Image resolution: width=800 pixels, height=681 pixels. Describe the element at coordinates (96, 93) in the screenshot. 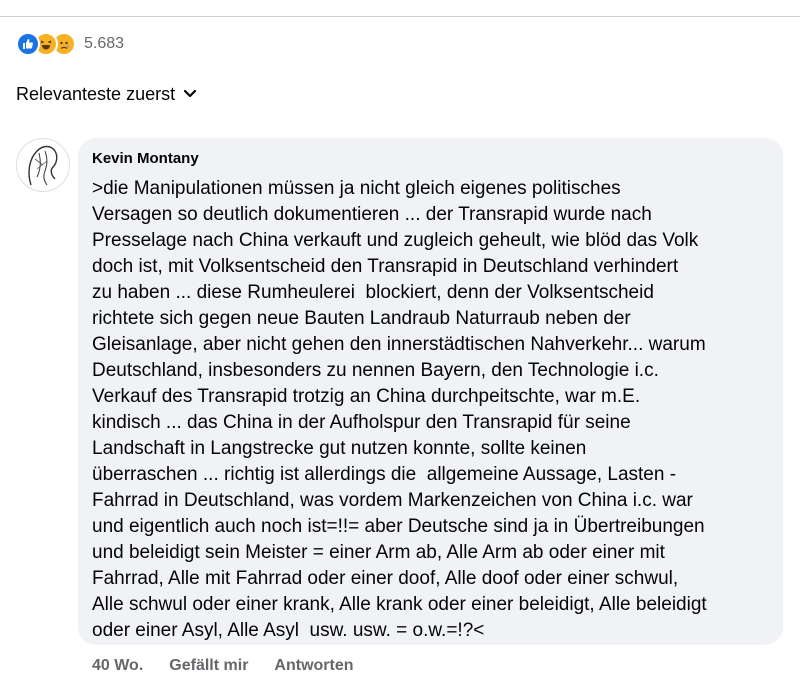

I see `sort-label: Relevanteste zuerst` at that location.